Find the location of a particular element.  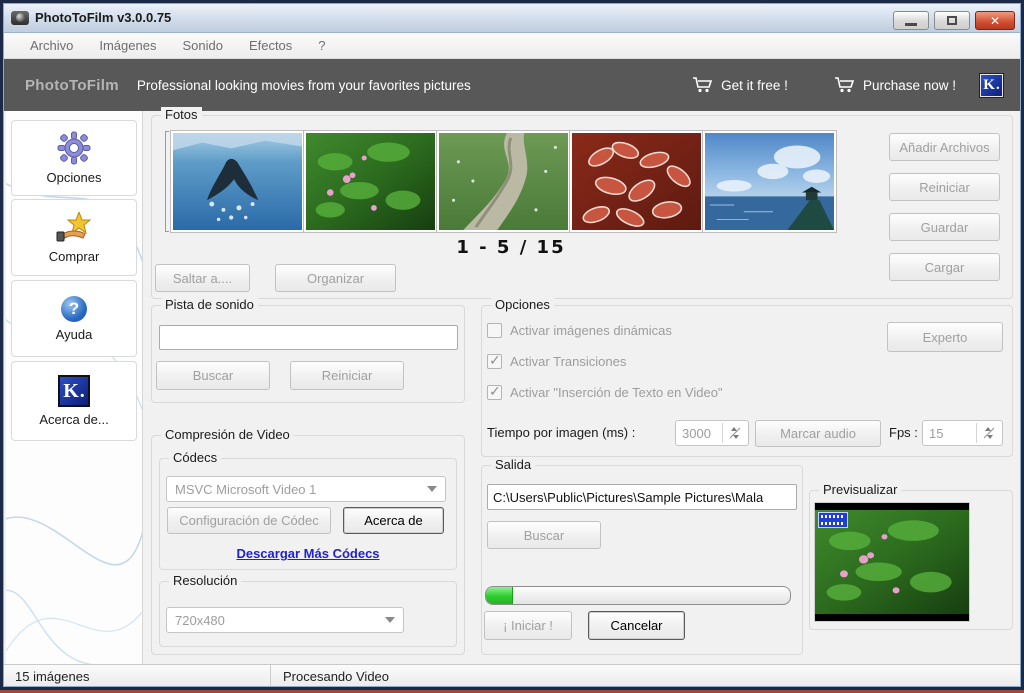

cargar-button: Cargar is located at coordinates (944, 267).